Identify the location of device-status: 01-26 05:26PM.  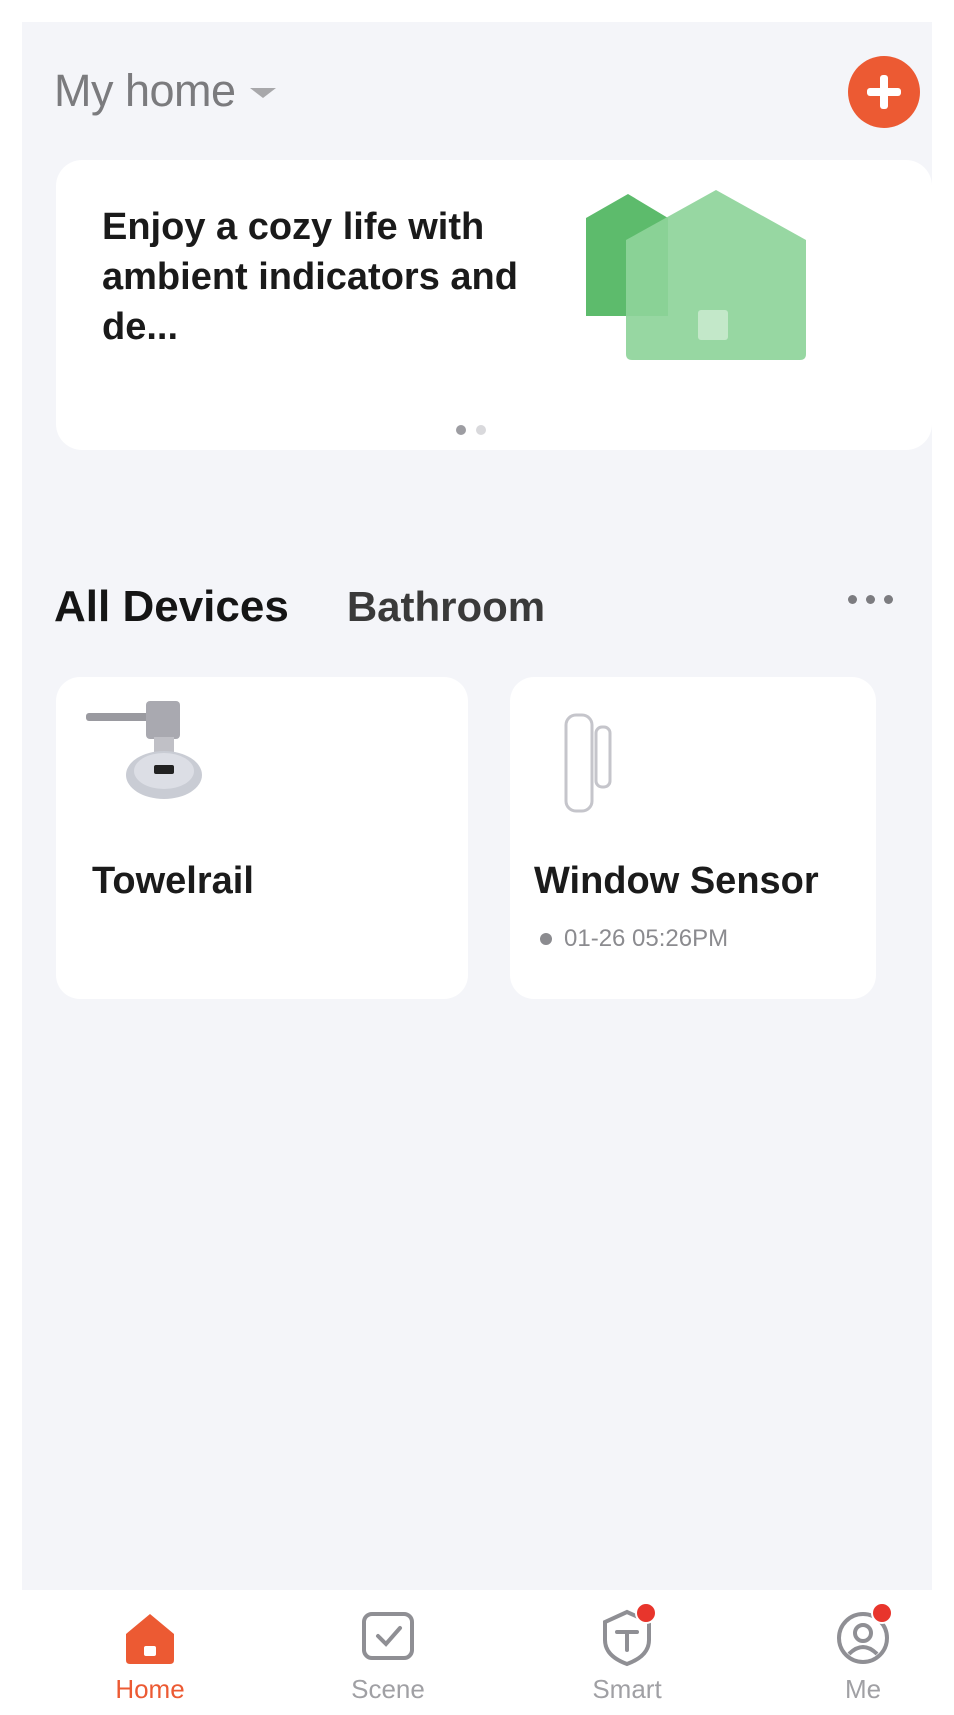
(634, 939).